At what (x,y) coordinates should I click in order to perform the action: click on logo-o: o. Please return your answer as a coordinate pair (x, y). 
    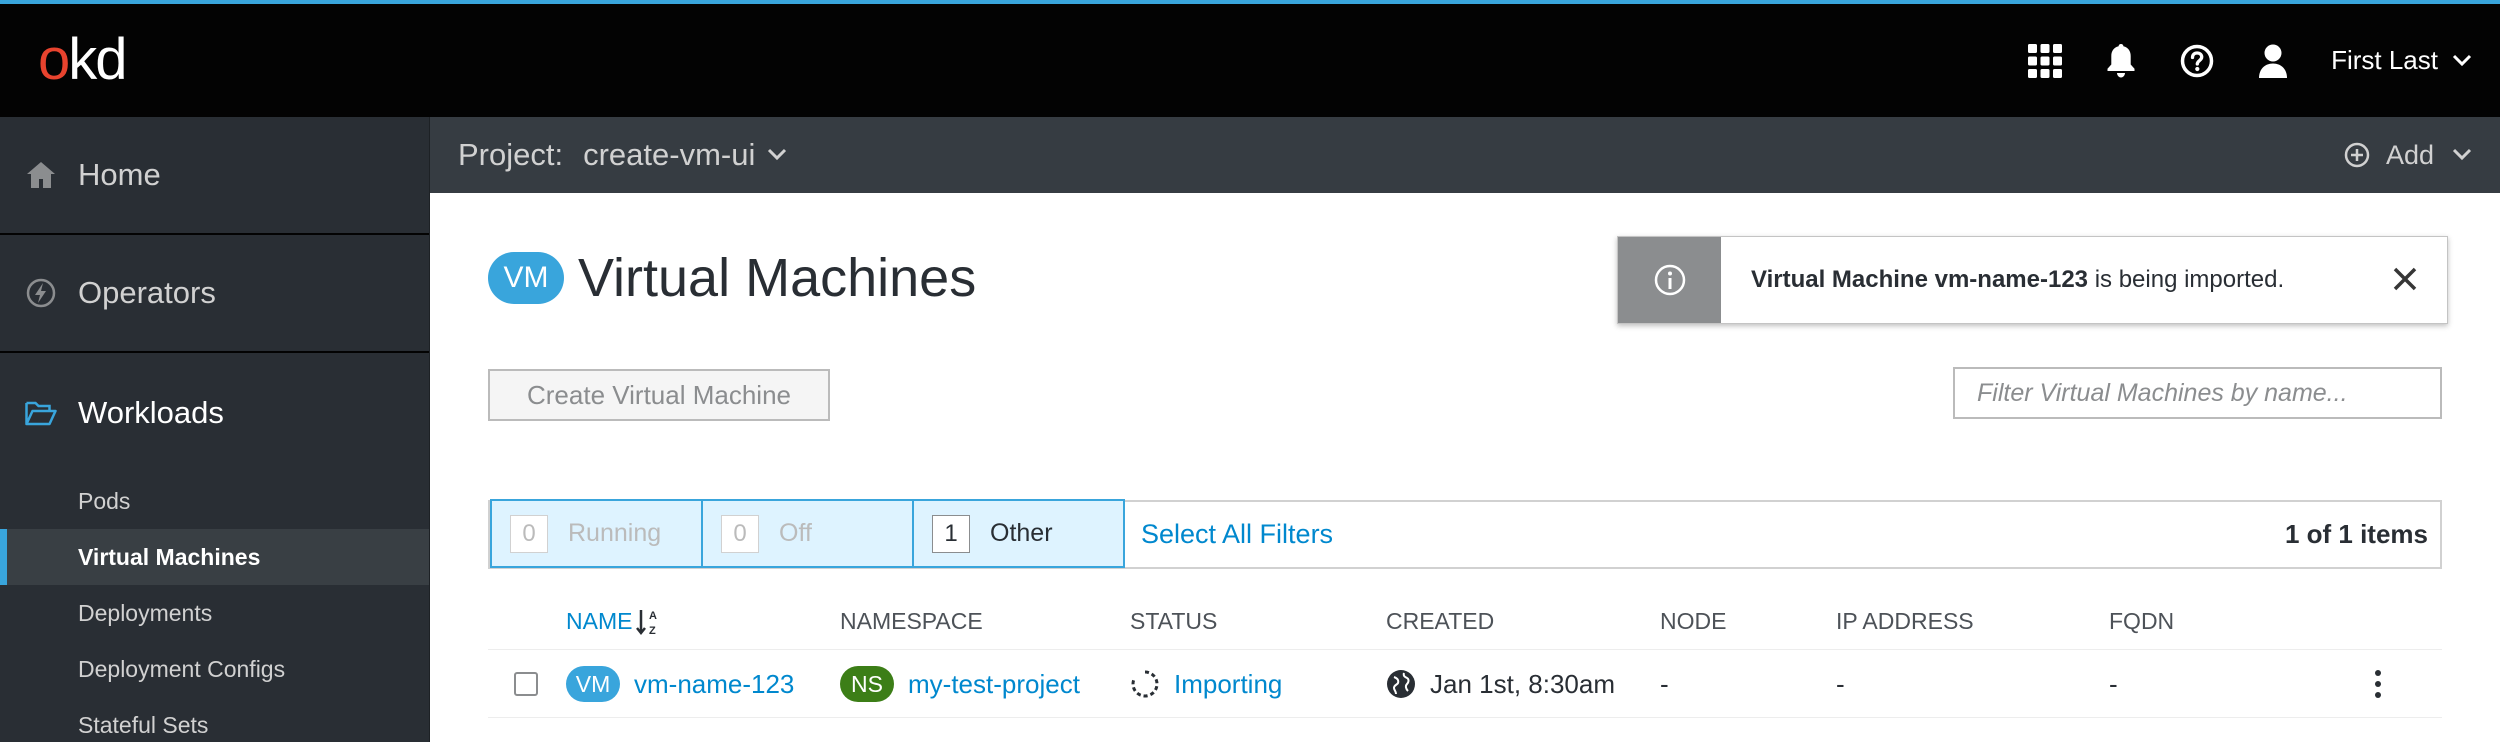
    Looking at the image, I should click on (54, 59).